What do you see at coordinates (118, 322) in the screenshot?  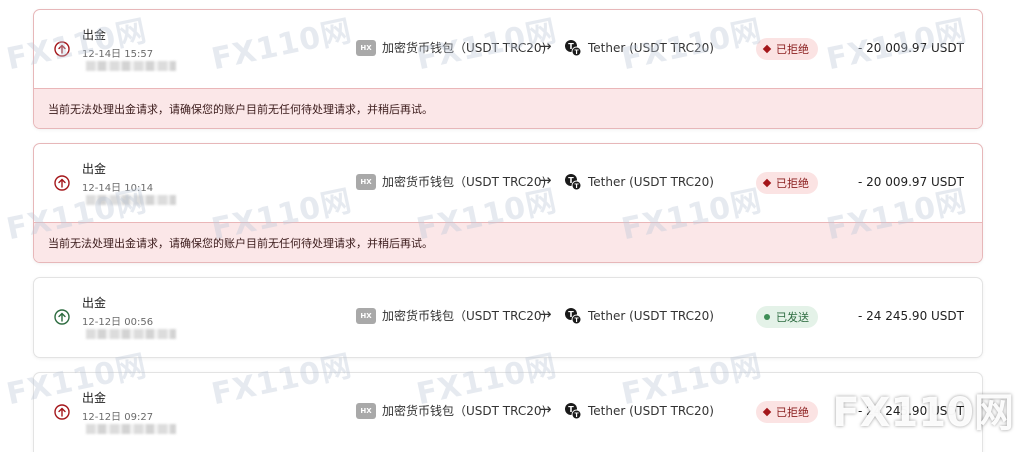 I see `transaction-date: 12-12日 00:56` at bounding box center [118, 322].